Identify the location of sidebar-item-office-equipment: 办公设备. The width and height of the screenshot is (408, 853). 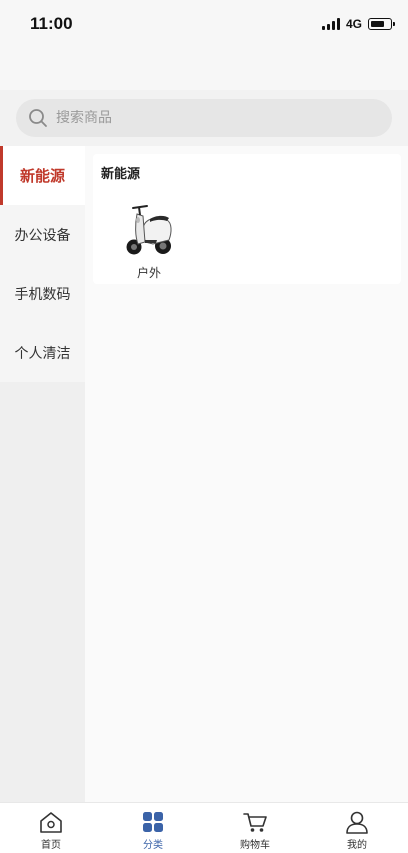
(42, 234).